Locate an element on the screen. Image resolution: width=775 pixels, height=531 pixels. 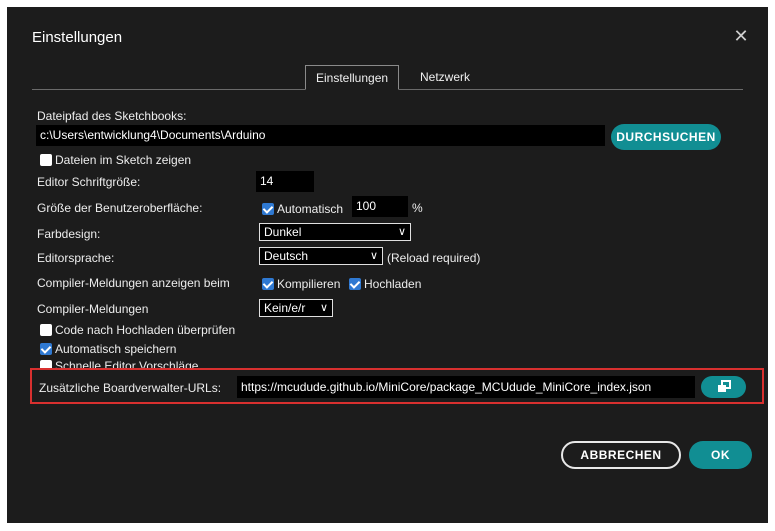
verify-after-upload-label: Code nach Hochladen überprüfen is located at coordinates (145, 329).